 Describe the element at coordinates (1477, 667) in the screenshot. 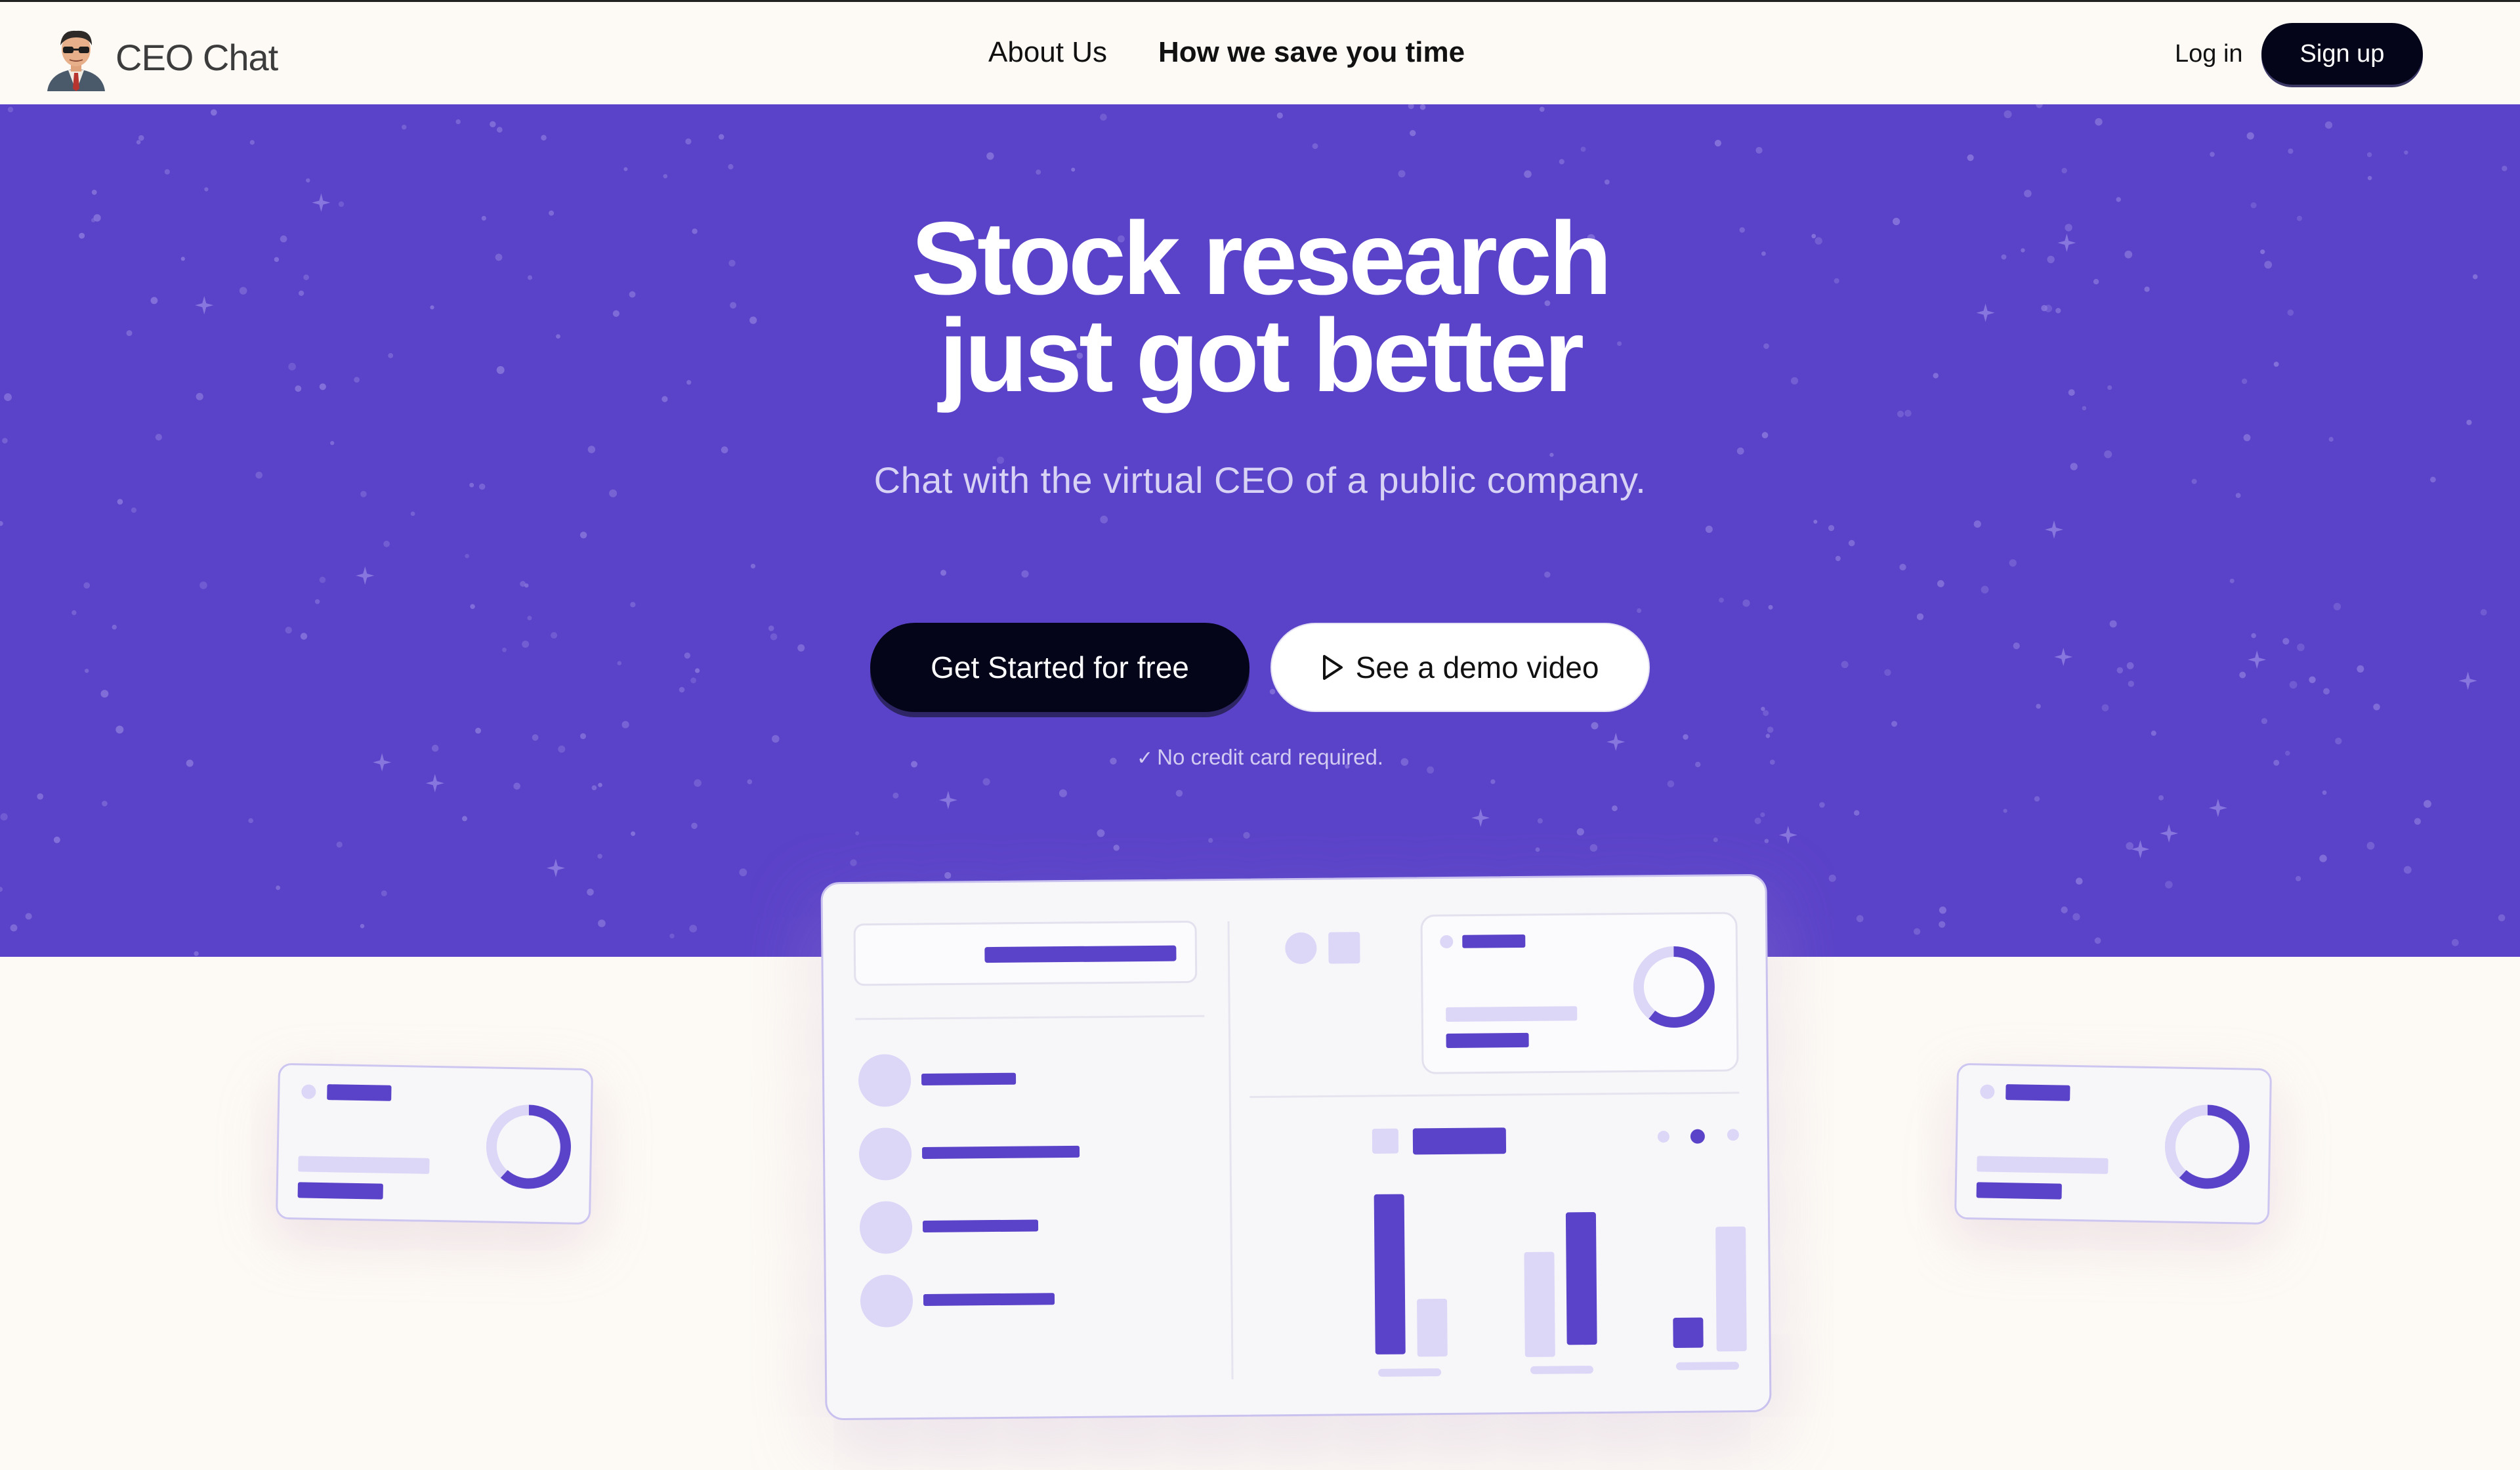

I see `demo-video-label: See a demo video` at that location.